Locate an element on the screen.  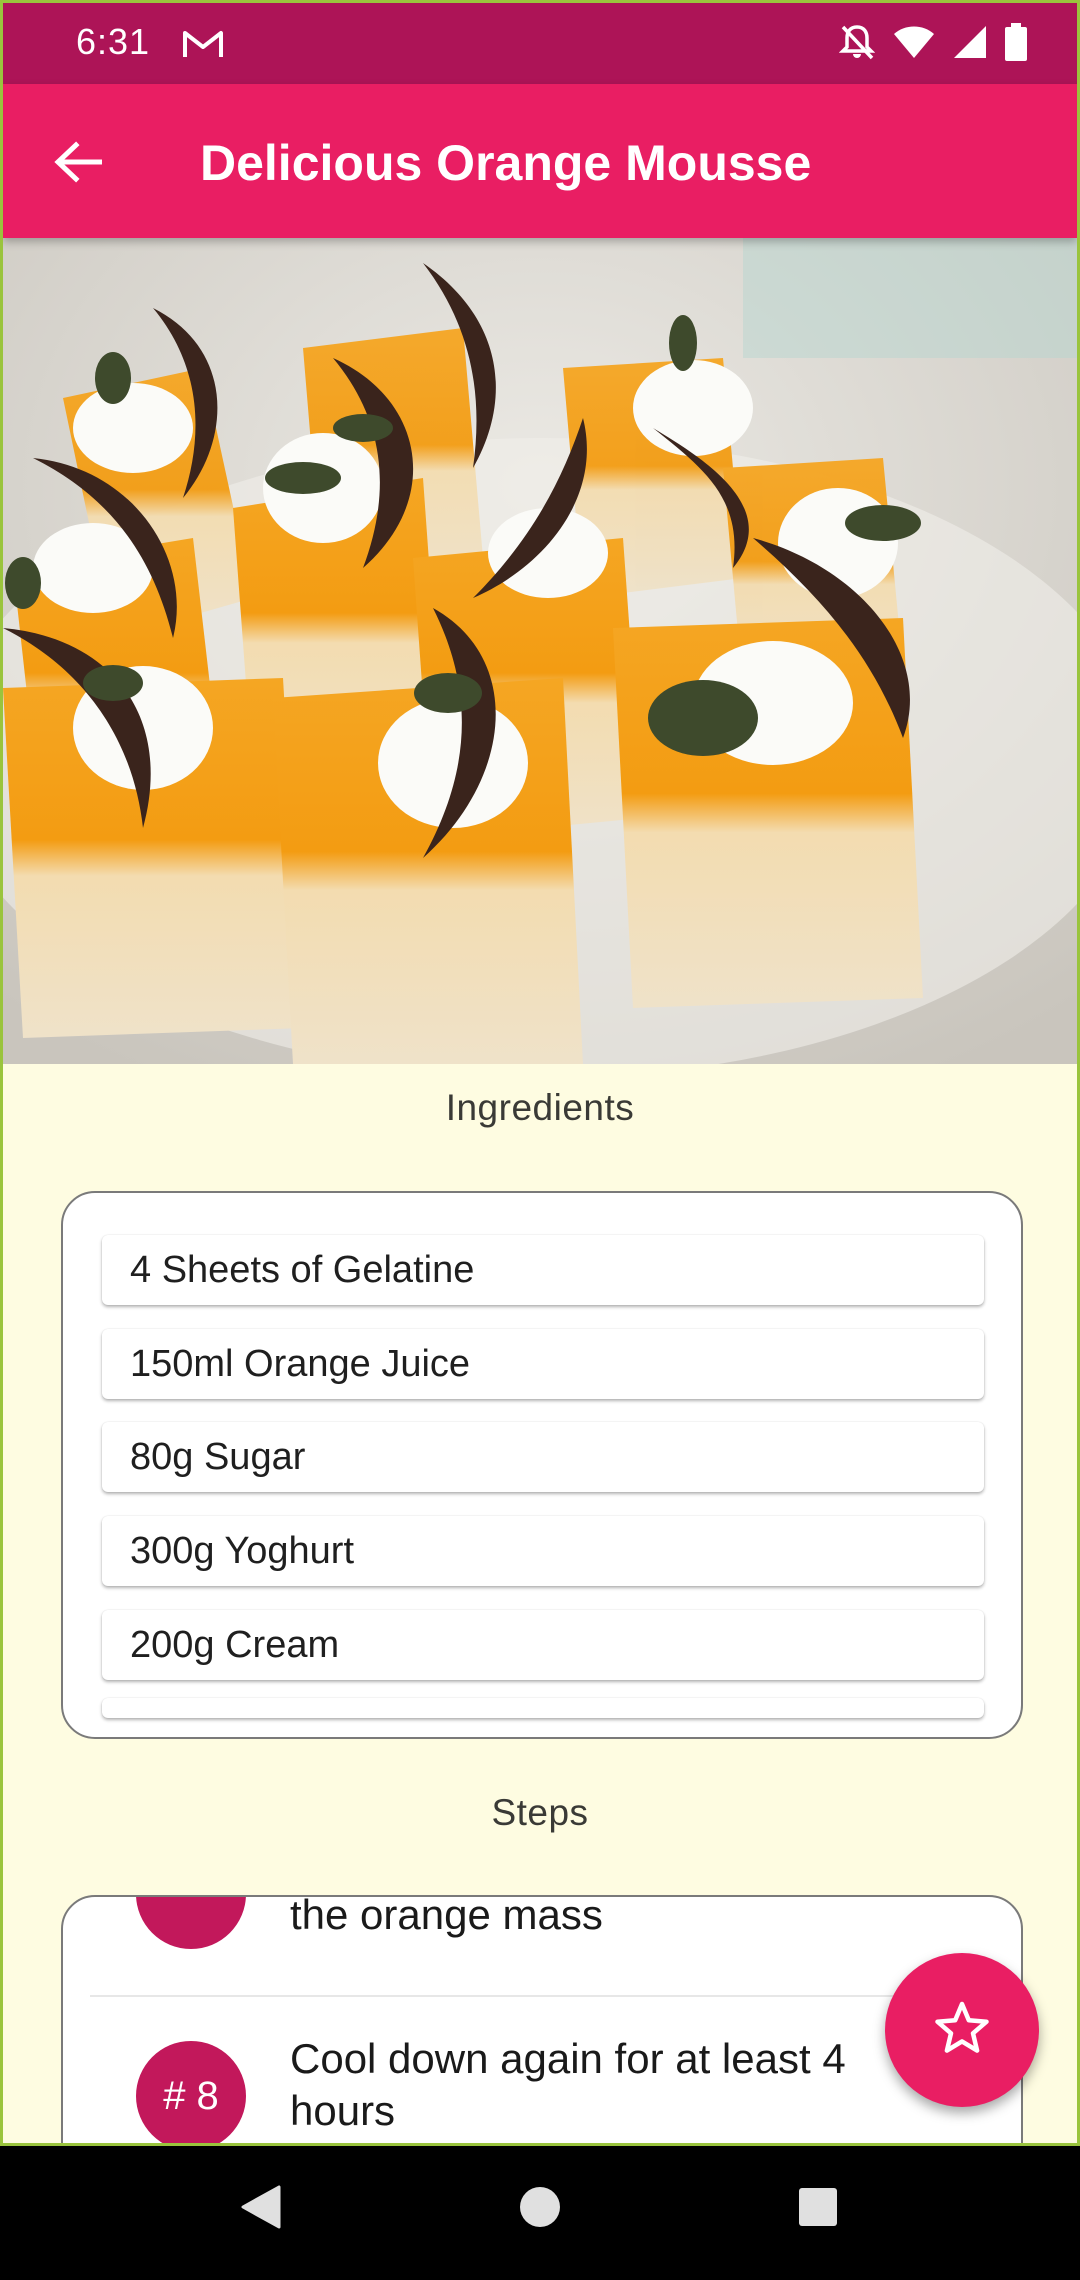
ingredient-item: 200g Cream is located at coordinates (543, 1645).